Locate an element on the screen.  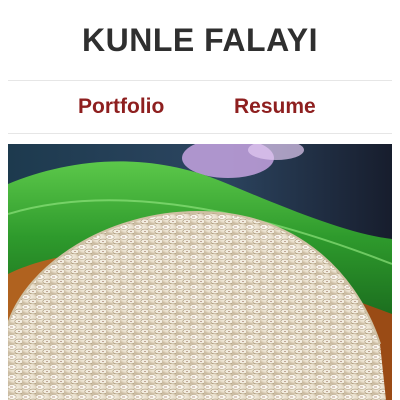
nav-link-resume: Resume is located at coordinates (275, 107).